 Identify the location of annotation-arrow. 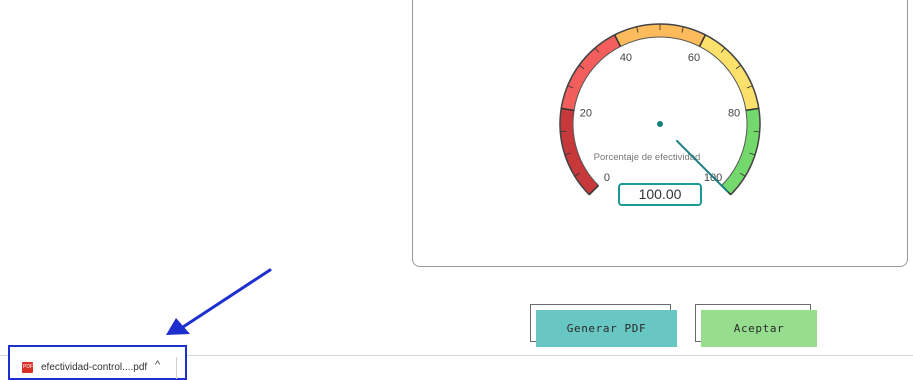
(219, 301).